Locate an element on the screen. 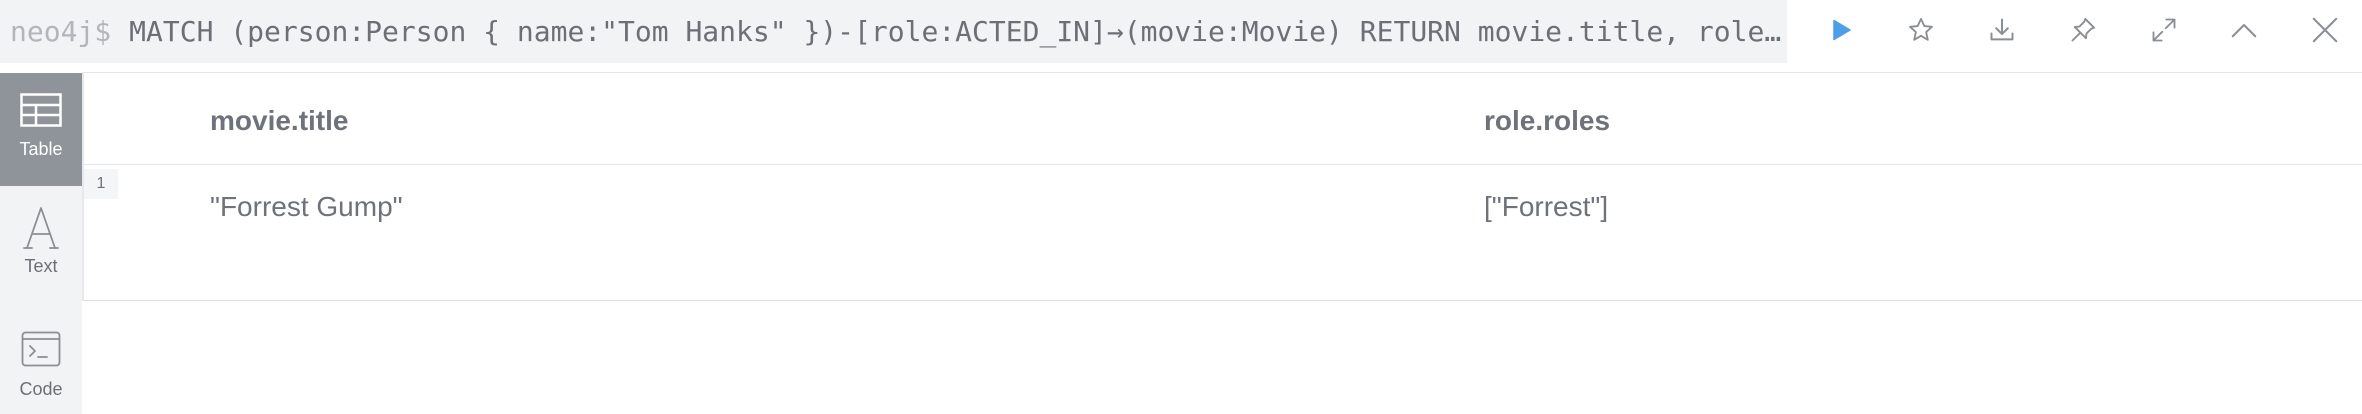 This screenshot has height=414, width=2362. cell-role-roles: ["Forrest"] is located at coordinates (1546, 206).